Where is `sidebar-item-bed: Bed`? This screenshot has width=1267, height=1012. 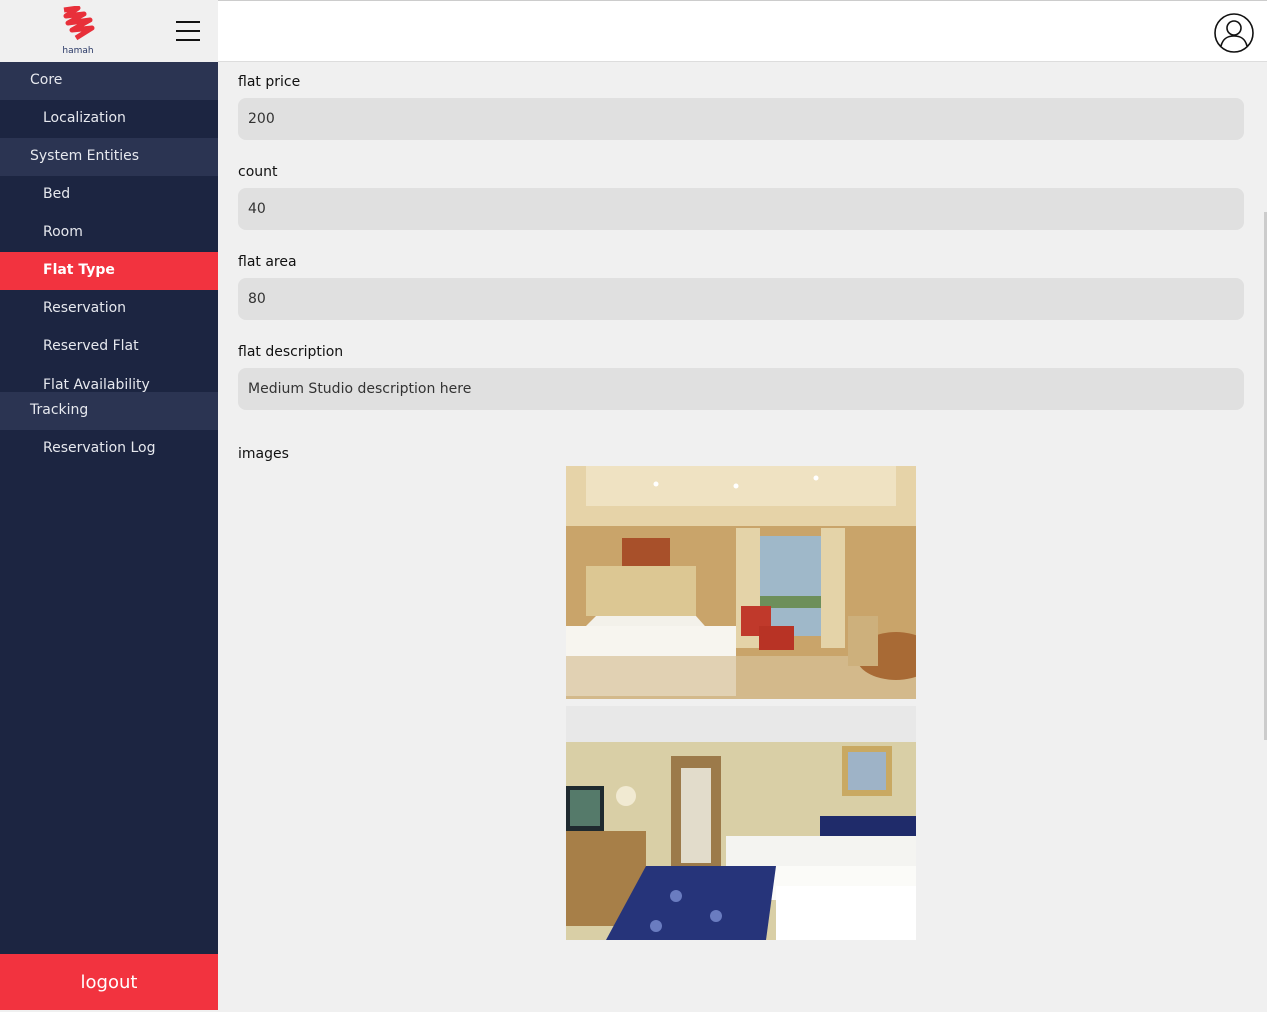
sidebar-item-bed: Bed is located at coordinates (109, 195).